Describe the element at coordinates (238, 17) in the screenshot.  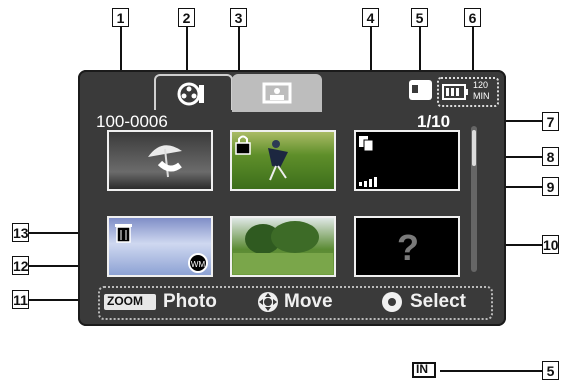
I see `callout-3: 3` at that location.